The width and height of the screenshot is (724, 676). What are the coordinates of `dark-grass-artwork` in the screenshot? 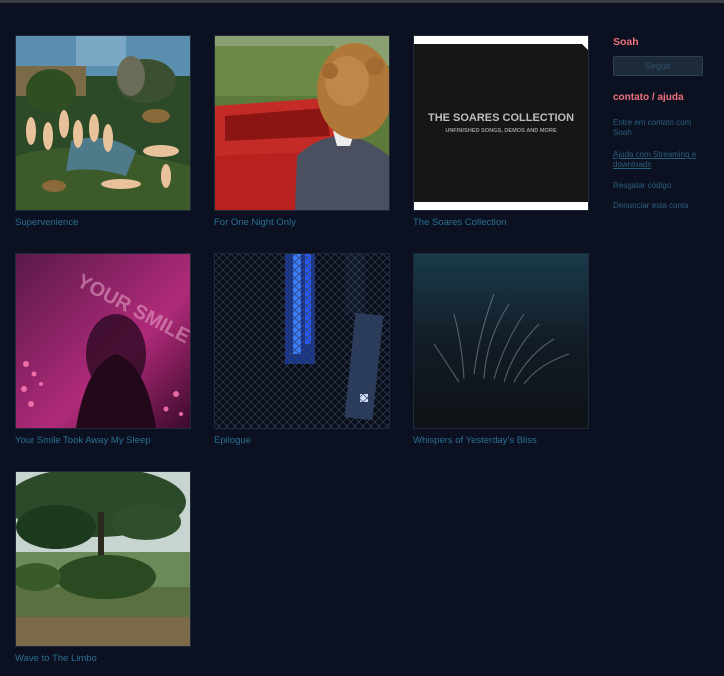 It's located at (501, 341).